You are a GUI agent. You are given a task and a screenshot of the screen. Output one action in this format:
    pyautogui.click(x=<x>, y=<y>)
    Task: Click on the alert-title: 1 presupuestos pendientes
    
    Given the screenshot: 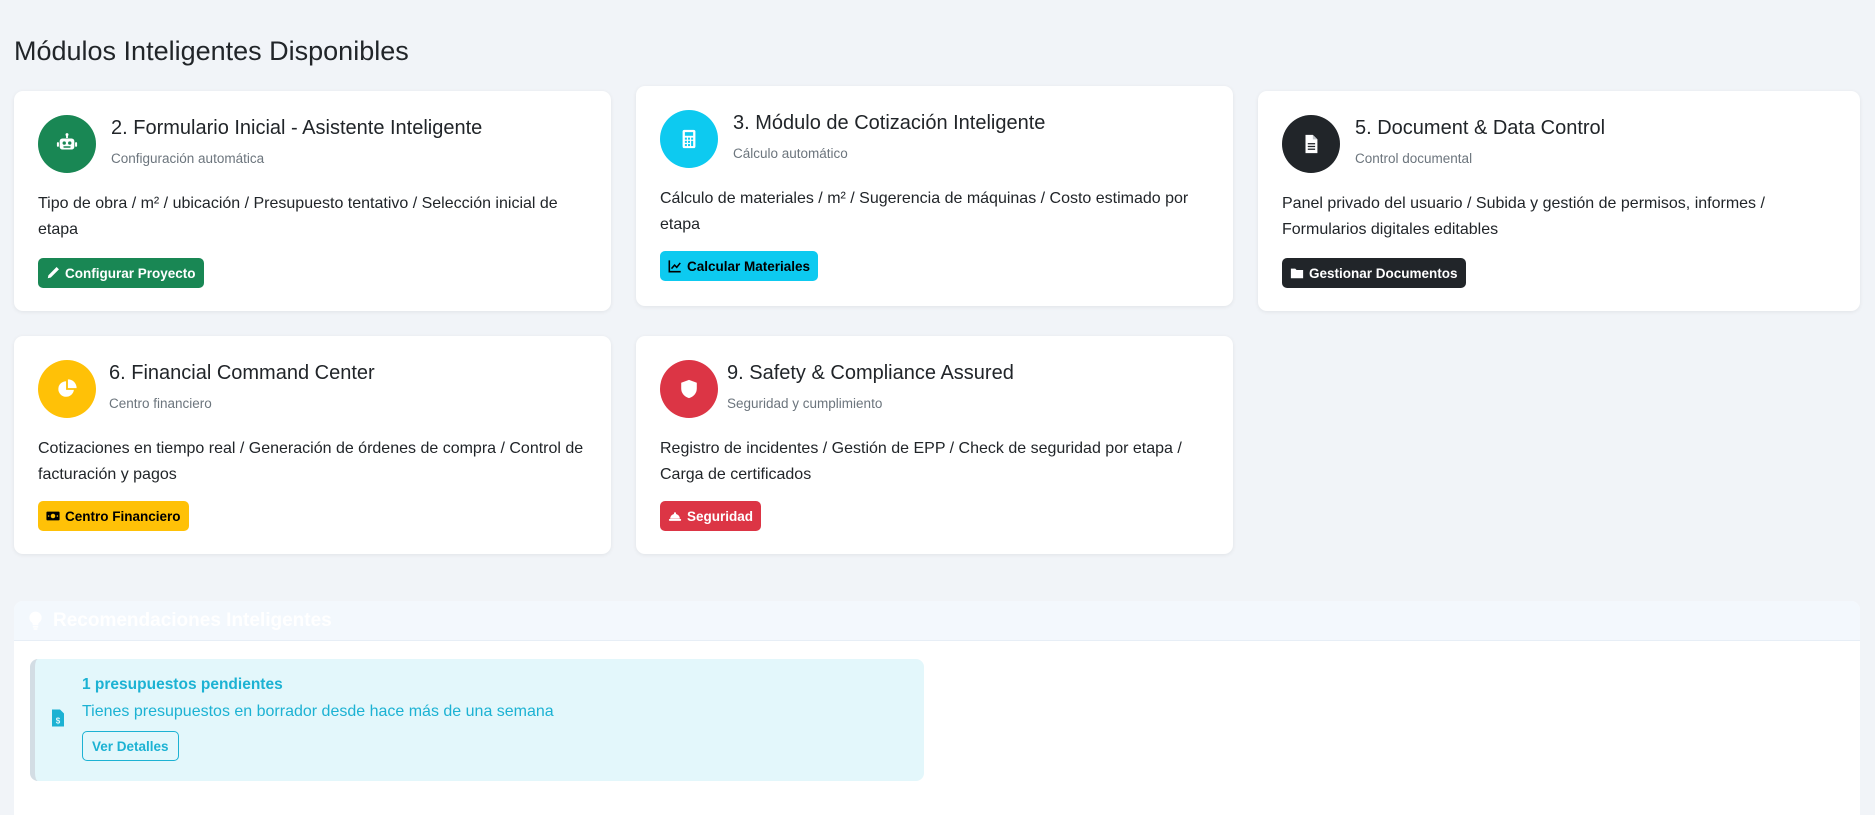 What is the action you would take?
    pyautogui.click(x=182, y=684)
    